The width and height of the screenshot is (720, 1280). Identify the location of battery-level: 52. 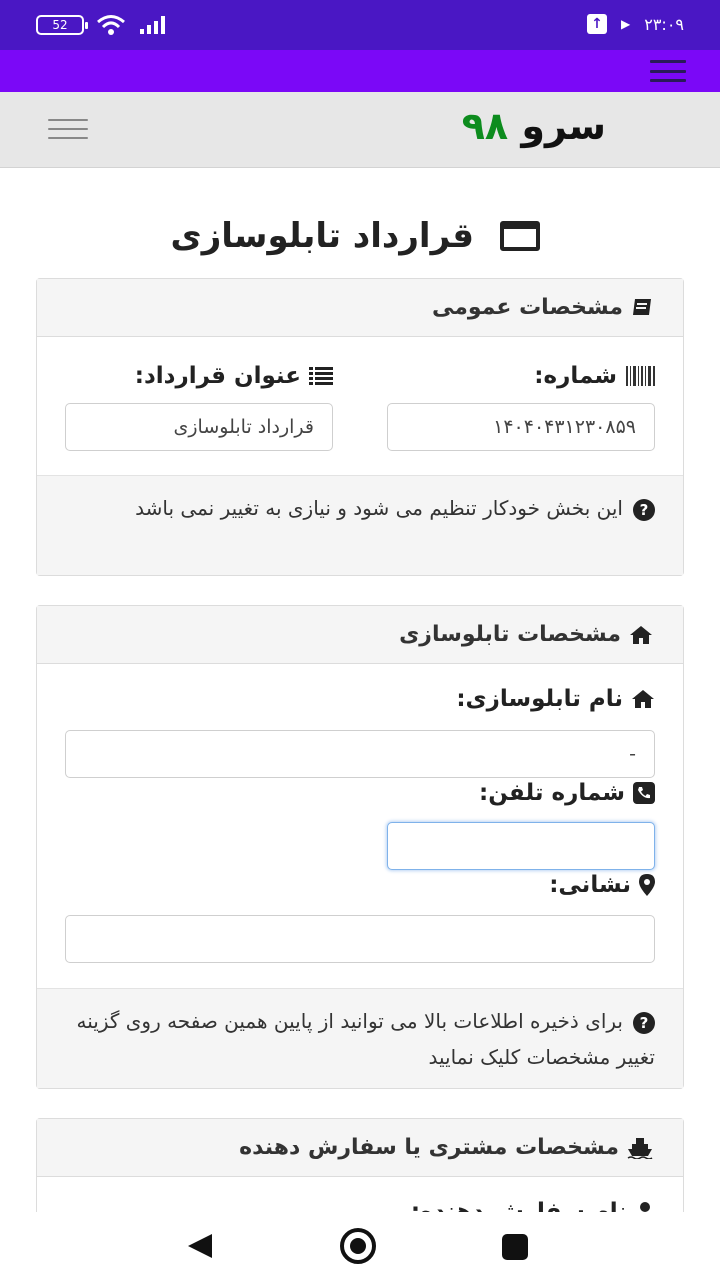
(60, 25).